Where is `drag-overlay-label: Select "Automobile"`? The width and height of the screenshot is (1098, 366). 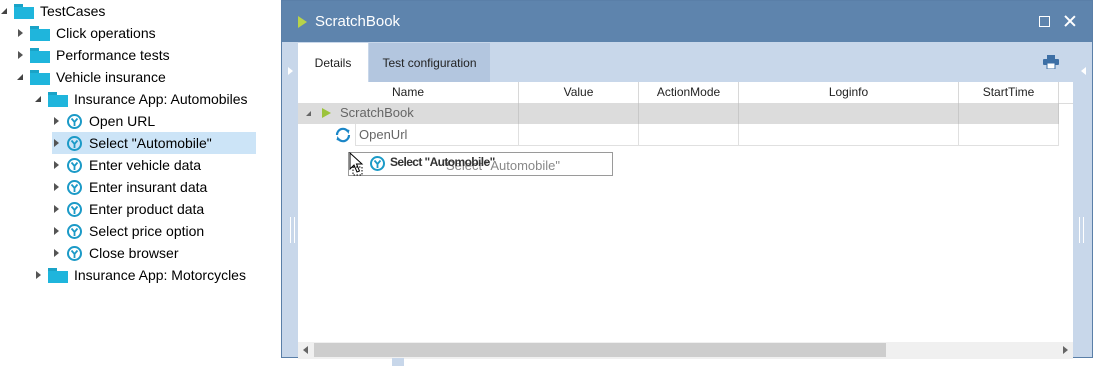
drag-overlay-label: Select "Automobile" is located at coordinates (442, 162).